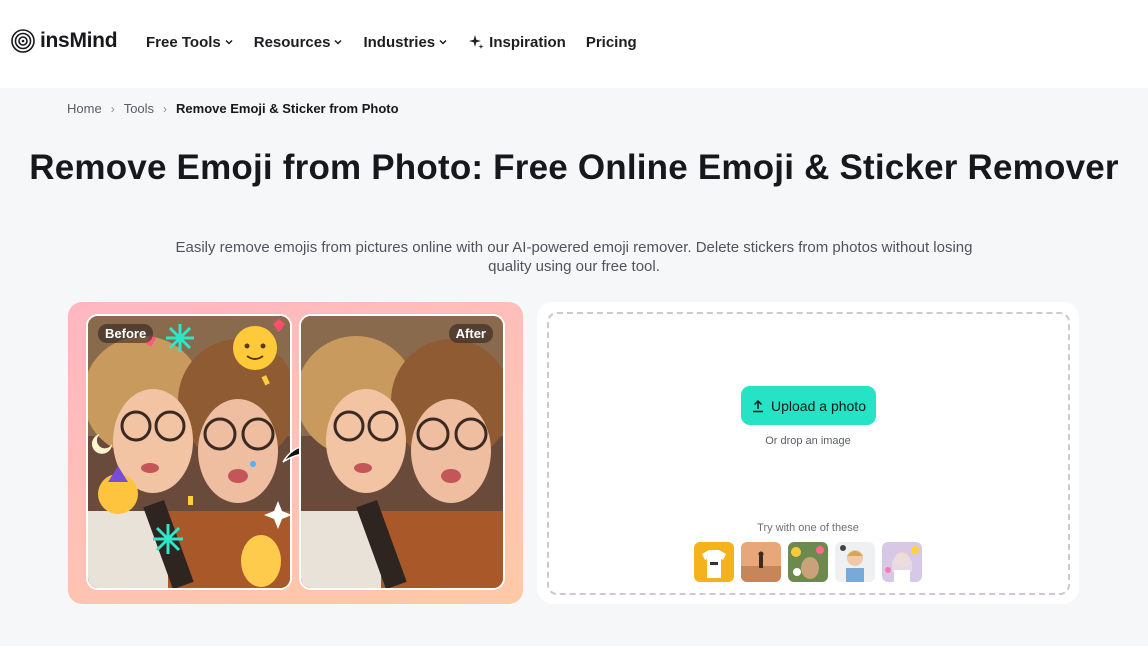 This screenshot has width=1148, height=646. Describe the element at coordinates (527, 42) in the screenshot. I see `nav-label: Inspiration` at that location.